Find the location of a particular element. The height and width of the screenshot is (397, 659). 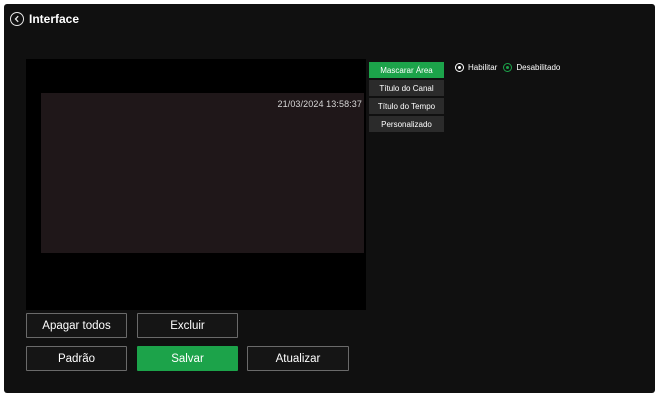

page-header: Interface is located at coordinates (44, 19).